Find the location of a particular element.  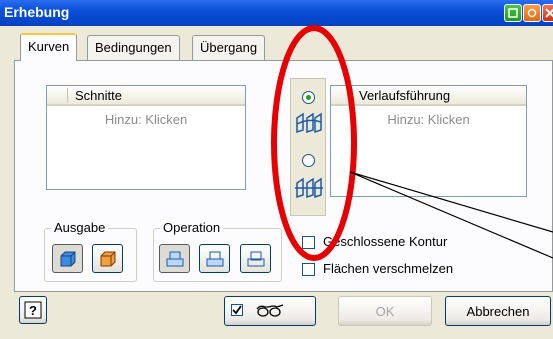

callout-line-lower is located at coordinates (451, 215).